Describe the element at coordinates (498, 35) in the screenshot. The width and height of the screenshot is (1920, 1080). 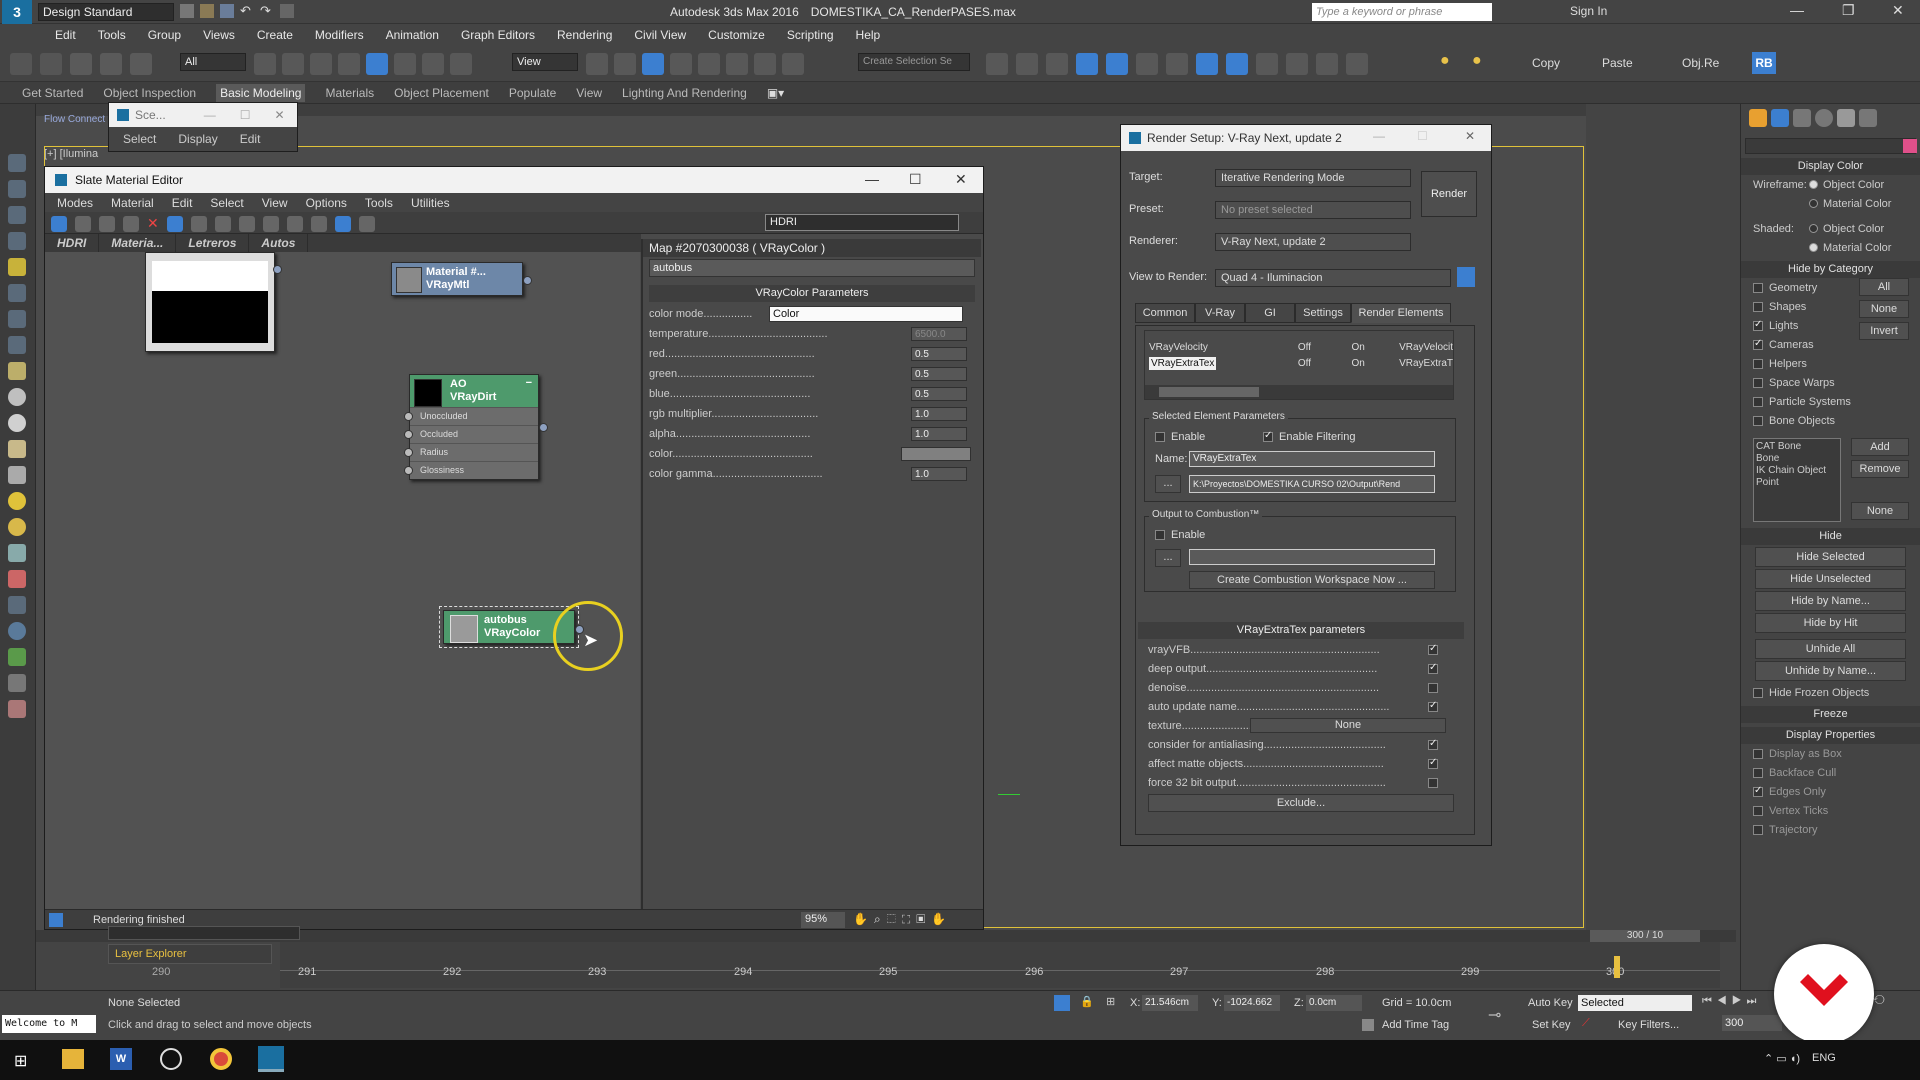
I see `menu-graph-editors: Graph Editors` at that location.